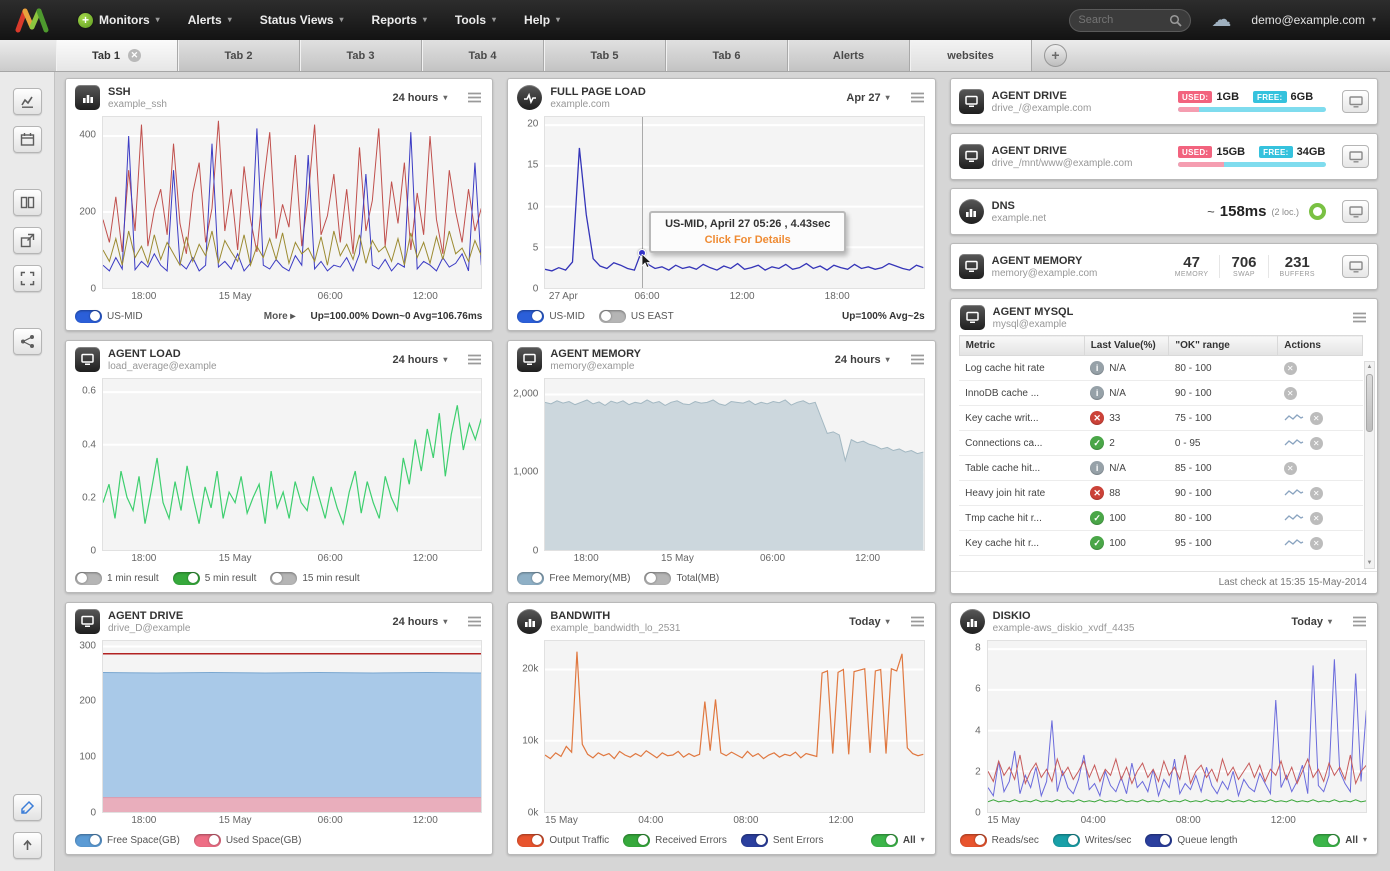 The width and height of the screenshot is (1390, 871). Describe the element at coordinates (292, 726) in the screenshot. I see `drive-chart-plot` at that location.